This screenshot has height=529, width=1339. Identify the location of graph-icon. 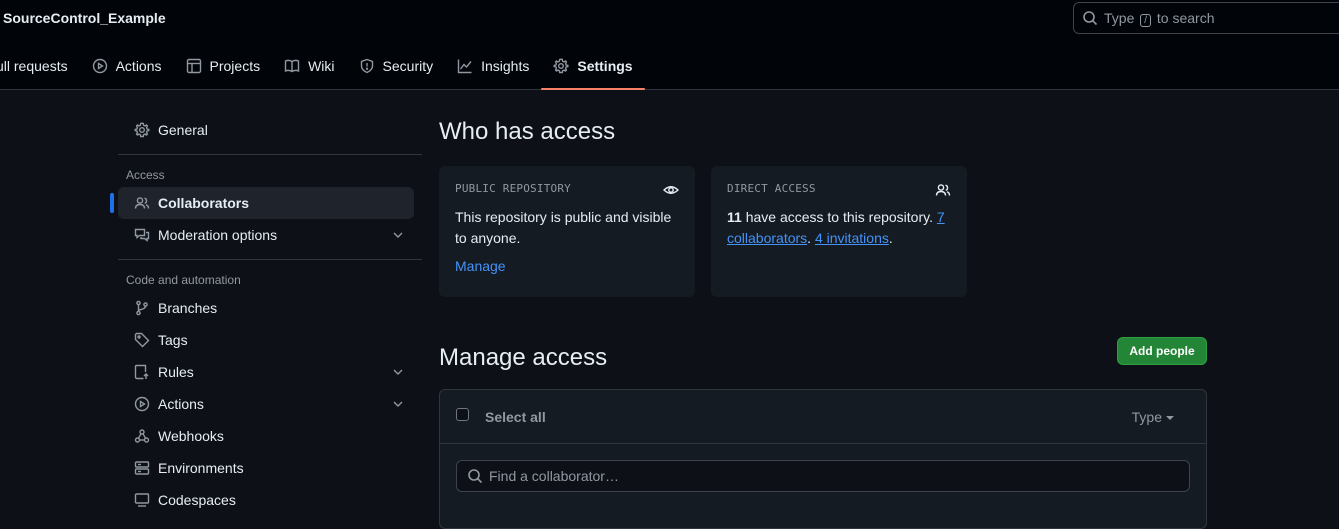
(464, 66).